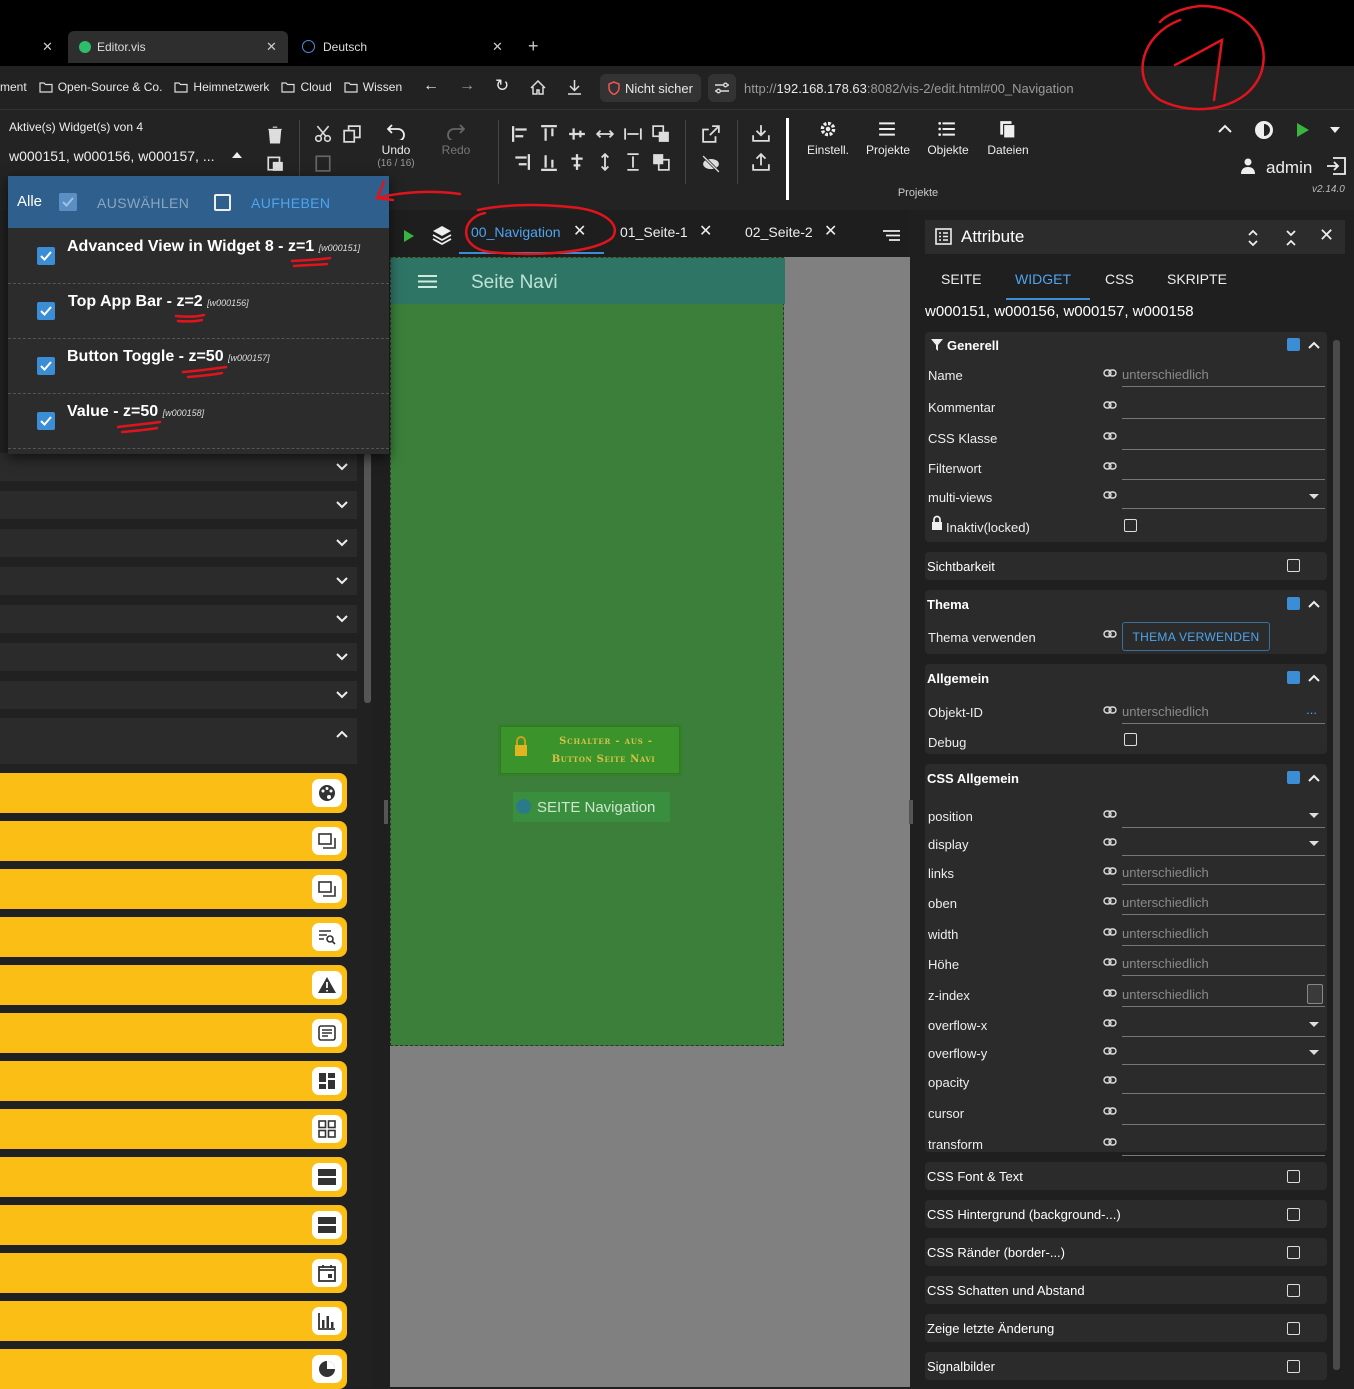  What do you see at coordinates (221, 87) in the screenshot?
I see `bookmark-folder: Heimnetzwerk` at bounding box center [221, 87].